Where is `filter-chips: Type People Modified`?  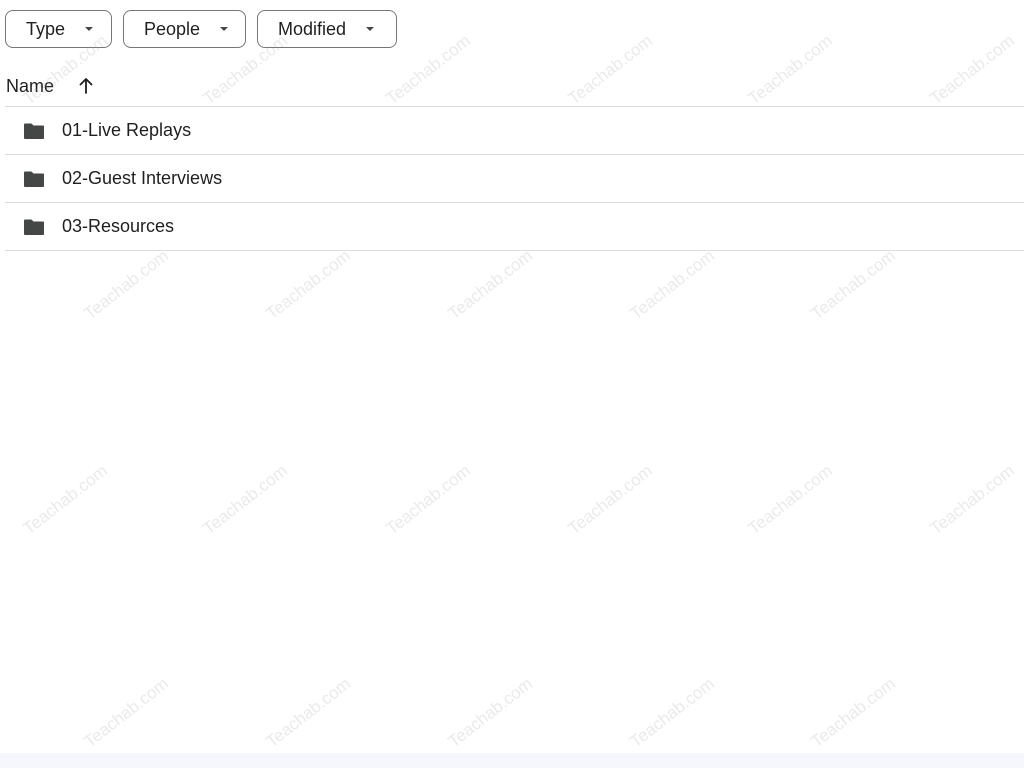 filter-chips: Type People Modified is located at coordinates (206, 29).